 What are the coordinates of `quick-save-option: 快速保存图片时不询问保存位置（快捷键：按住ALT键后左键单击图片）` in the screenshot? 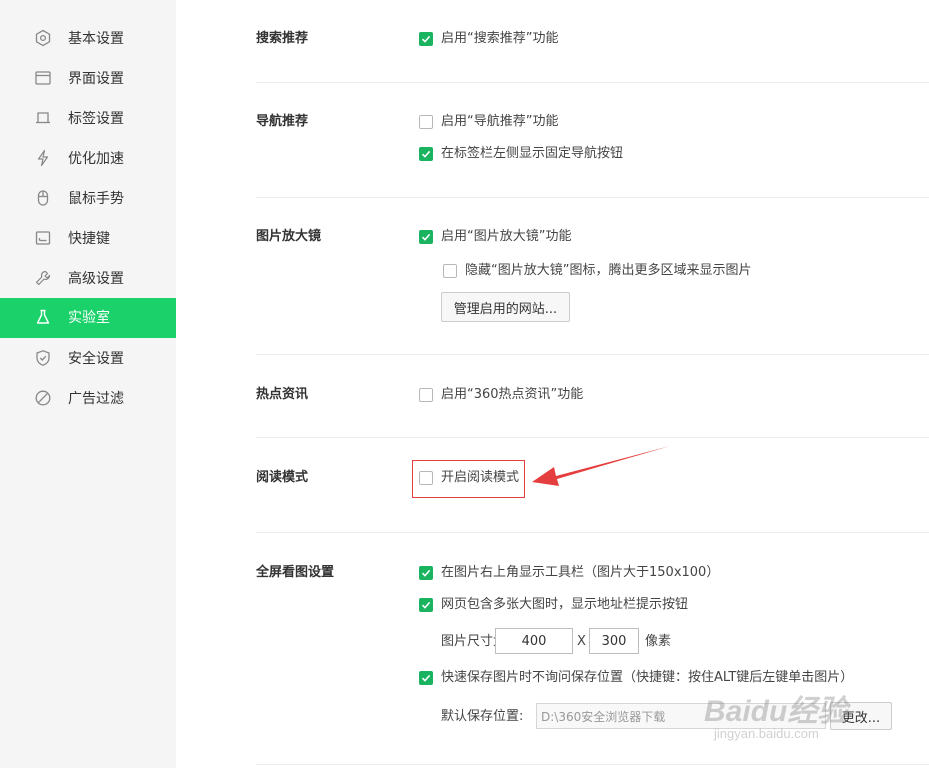 It's located at (636, 678).